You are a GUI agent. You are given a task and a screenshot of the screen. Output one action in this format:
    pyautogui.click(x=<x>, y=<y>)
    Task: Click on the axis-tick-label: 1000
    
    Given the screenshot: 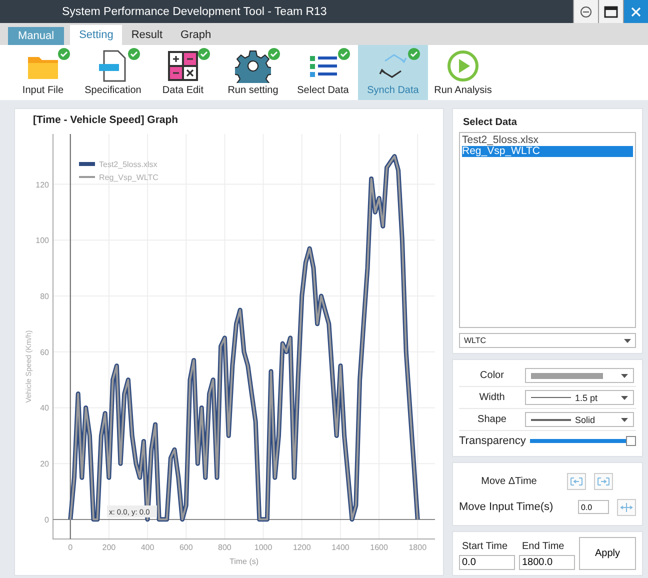 What is the action you would take?
    pyautogui.click(x=263, y=547)
    